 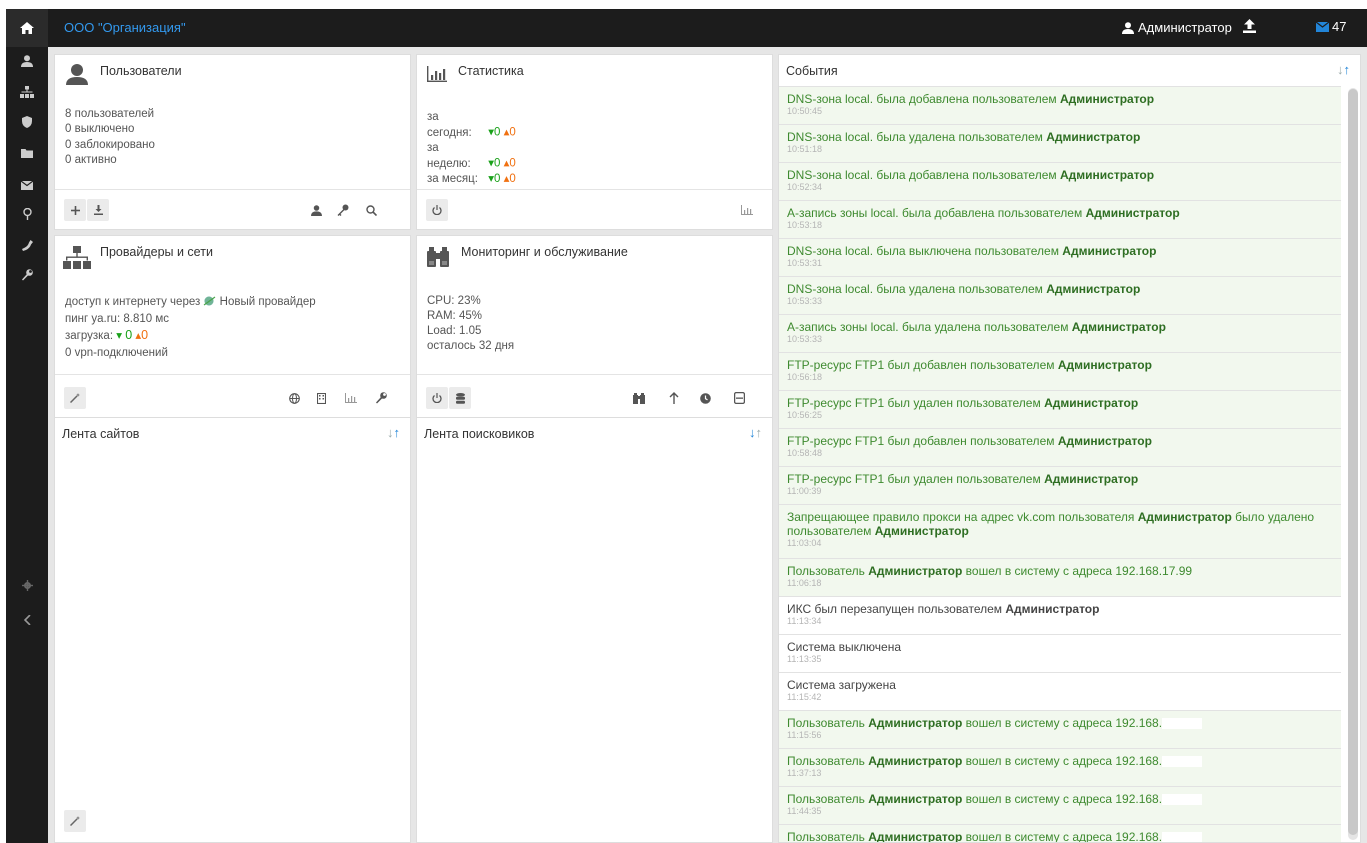 What do you see at coordinates (805, 377) in the screenshot?
I see `event-time: 10:56:18` at bounding box center [805, 377].